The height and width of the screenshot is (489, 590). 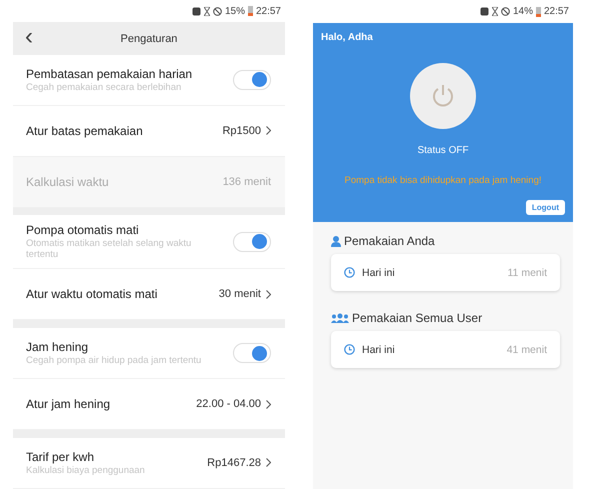 I want to click on power-icon, so click(x=443, y=96).